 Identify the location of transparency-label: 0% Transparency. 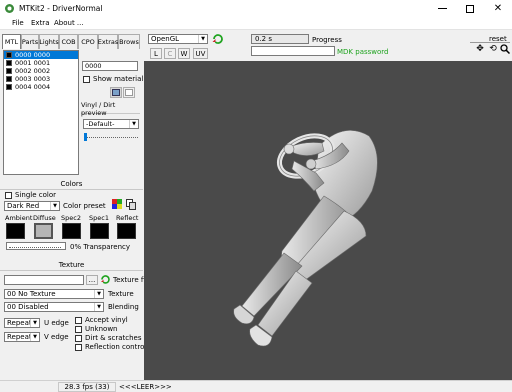
(100, 247).